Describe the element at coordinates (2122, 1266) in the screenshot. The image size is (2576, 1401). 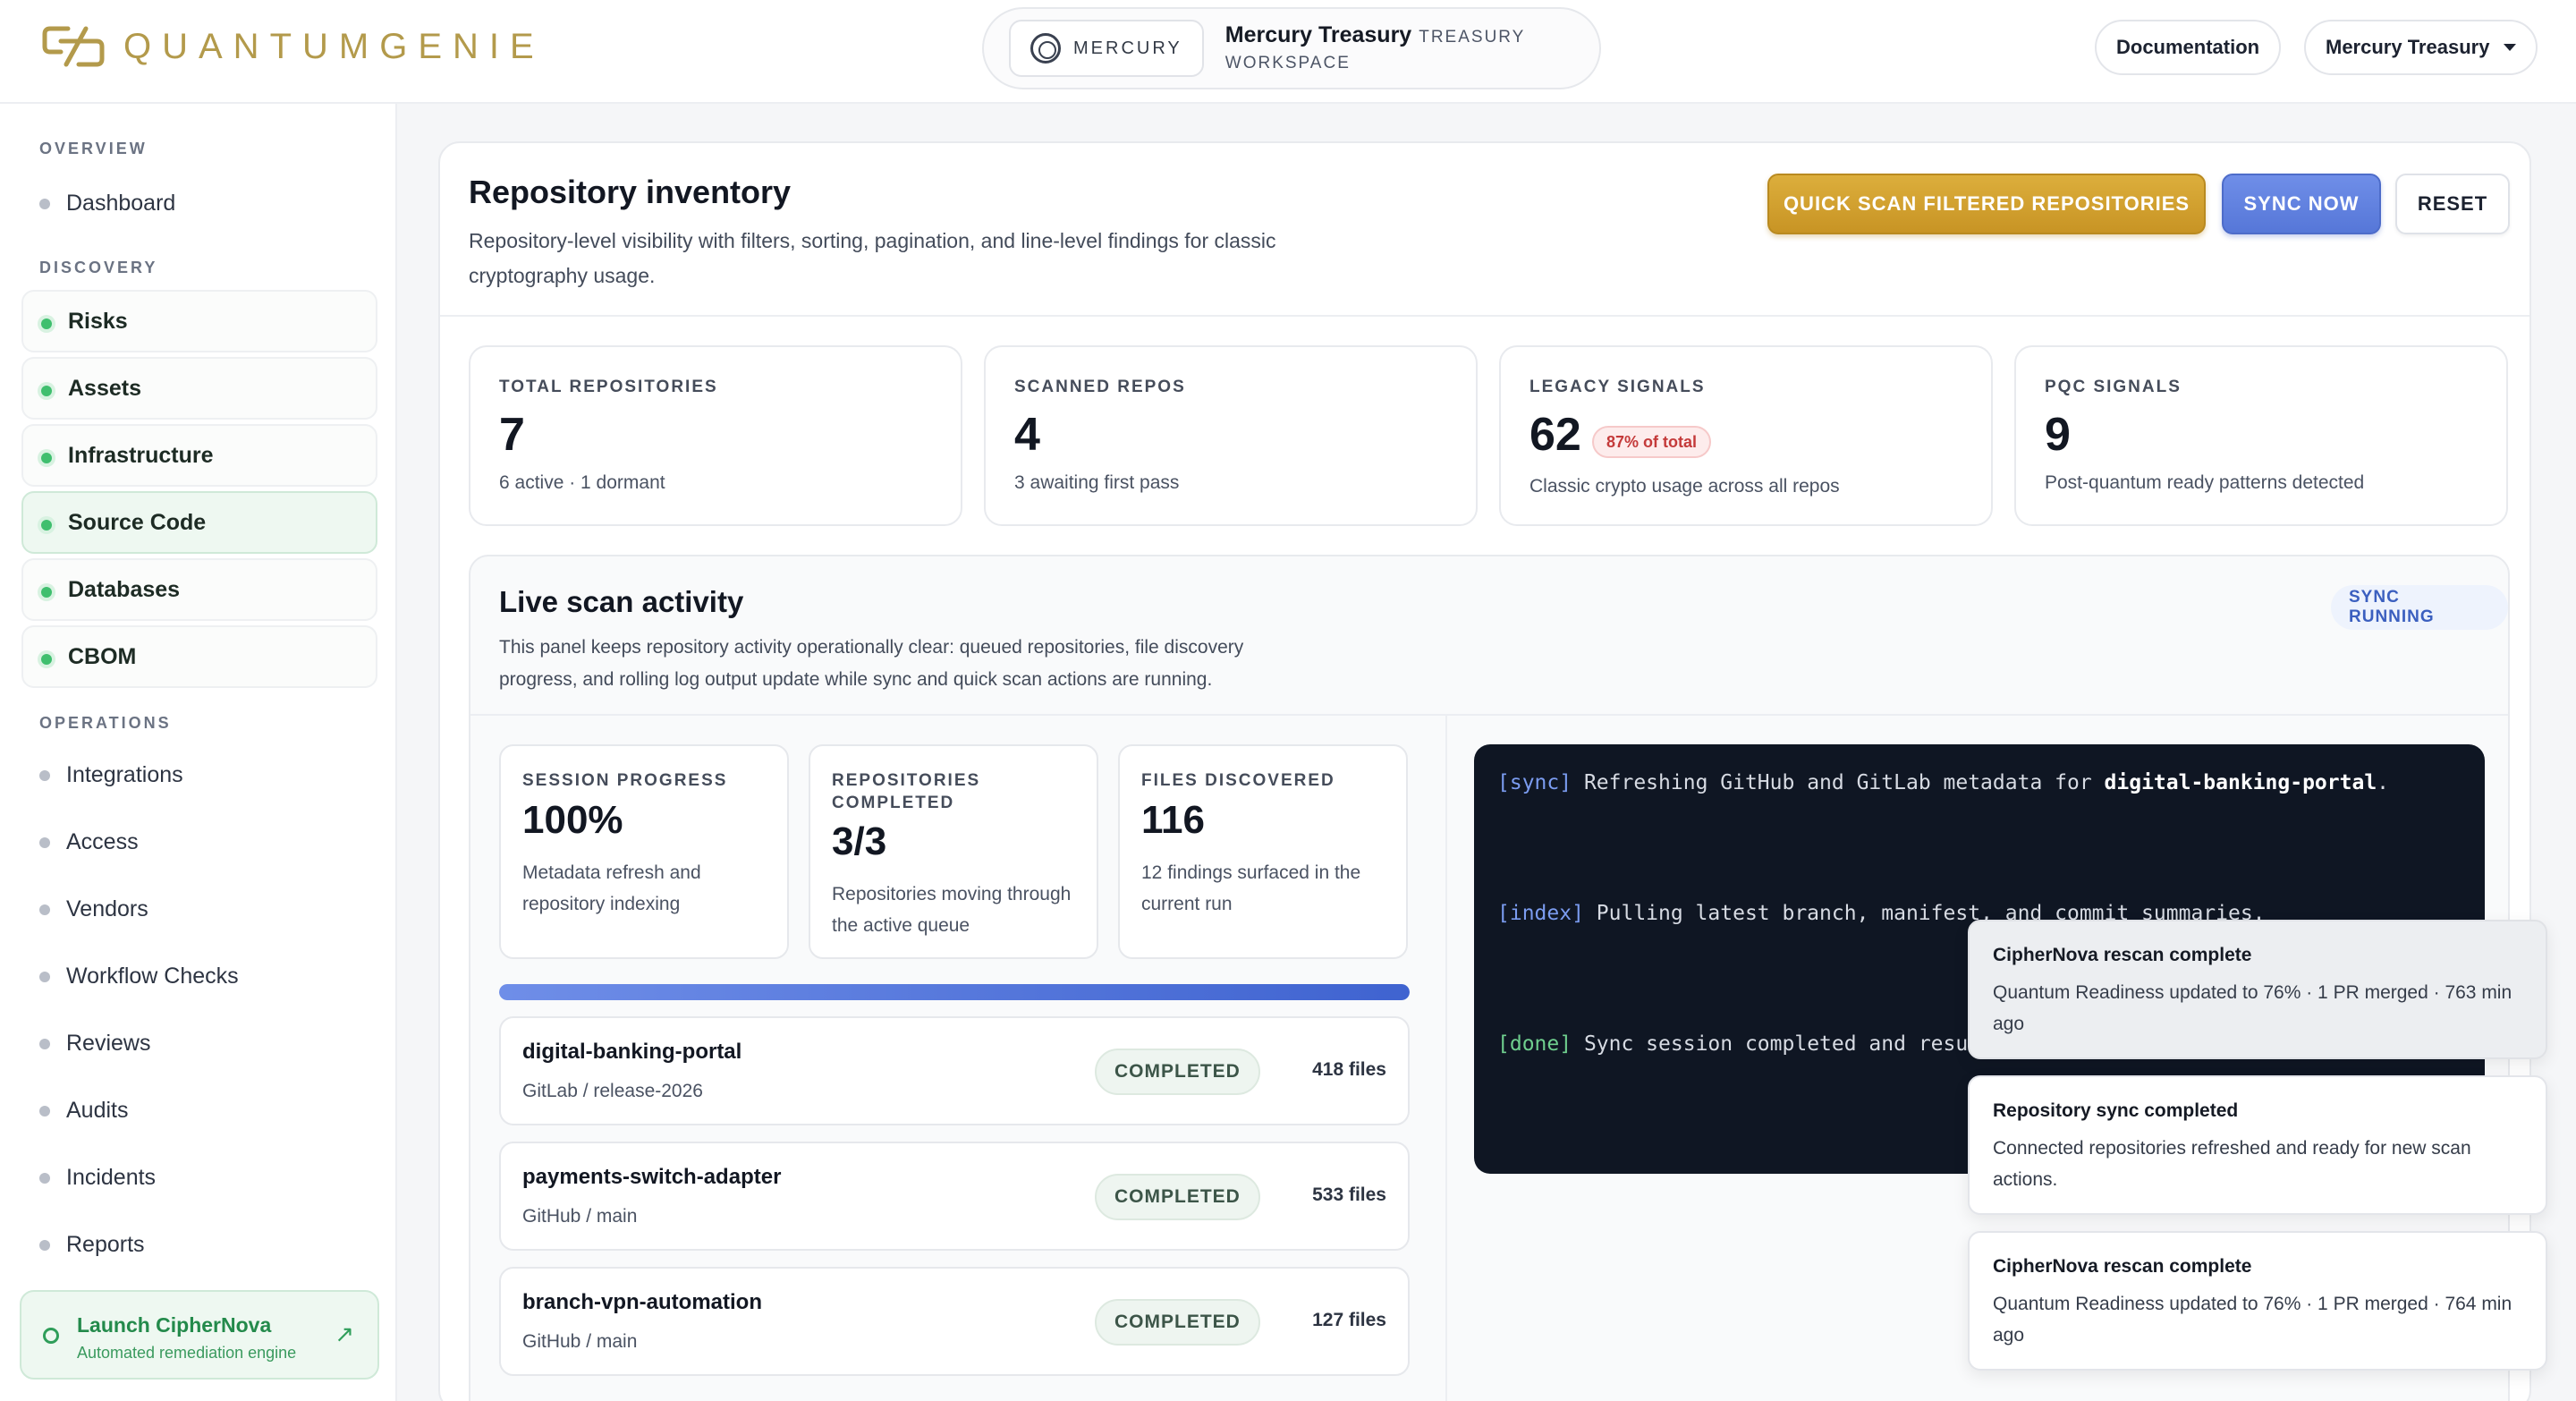
I see `toast-title: CipherNova rescan complete` at that location.